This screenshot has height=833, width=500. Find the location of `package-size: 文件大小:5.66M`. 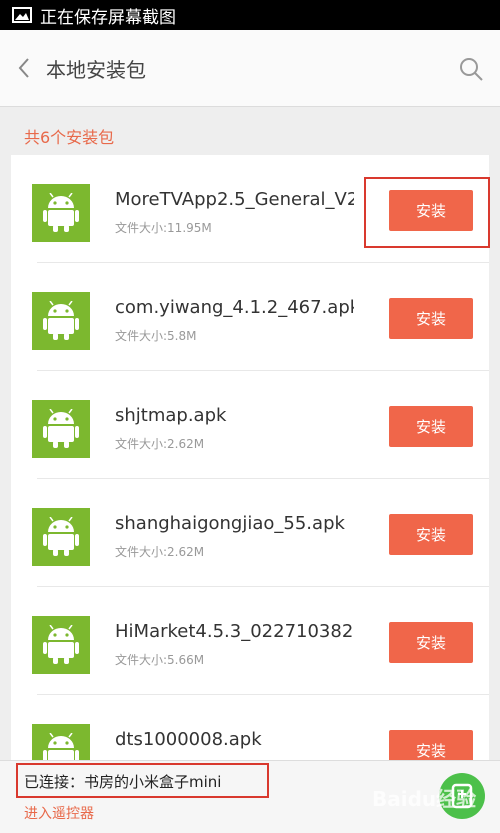

package-size: 文件大小:5.66M is located at coordinates (160, 660).